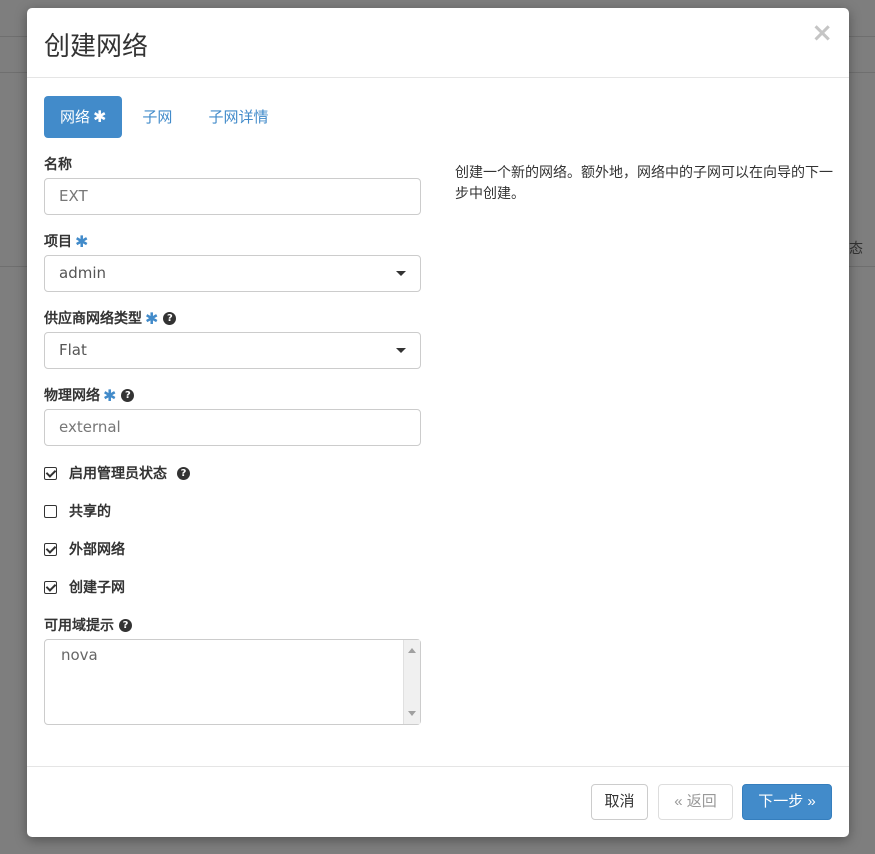 The image size is (875, 854). What do you see at coordinates (856, 249) in the screenshot?
I see `backdrop-column-header: 态` at bounding box center [856, 249].